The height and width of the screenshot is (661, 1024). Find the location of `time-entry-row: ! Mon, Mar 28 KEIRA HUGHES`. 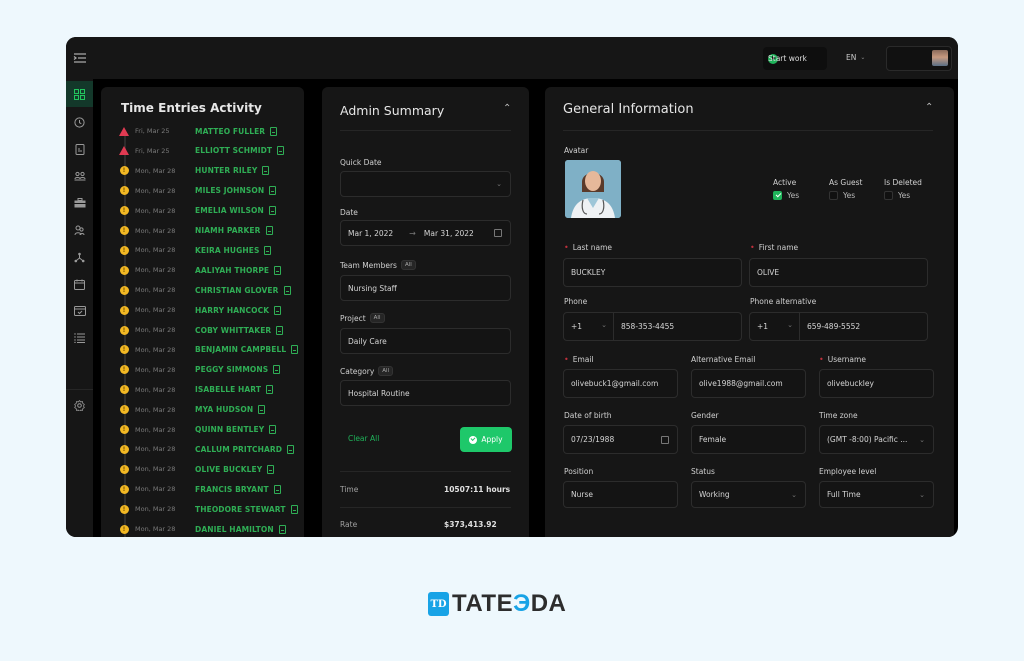

time-entry-row: ! Mon, Mar 28 KEIRA HUGHES is located at coordinates (195, 250).